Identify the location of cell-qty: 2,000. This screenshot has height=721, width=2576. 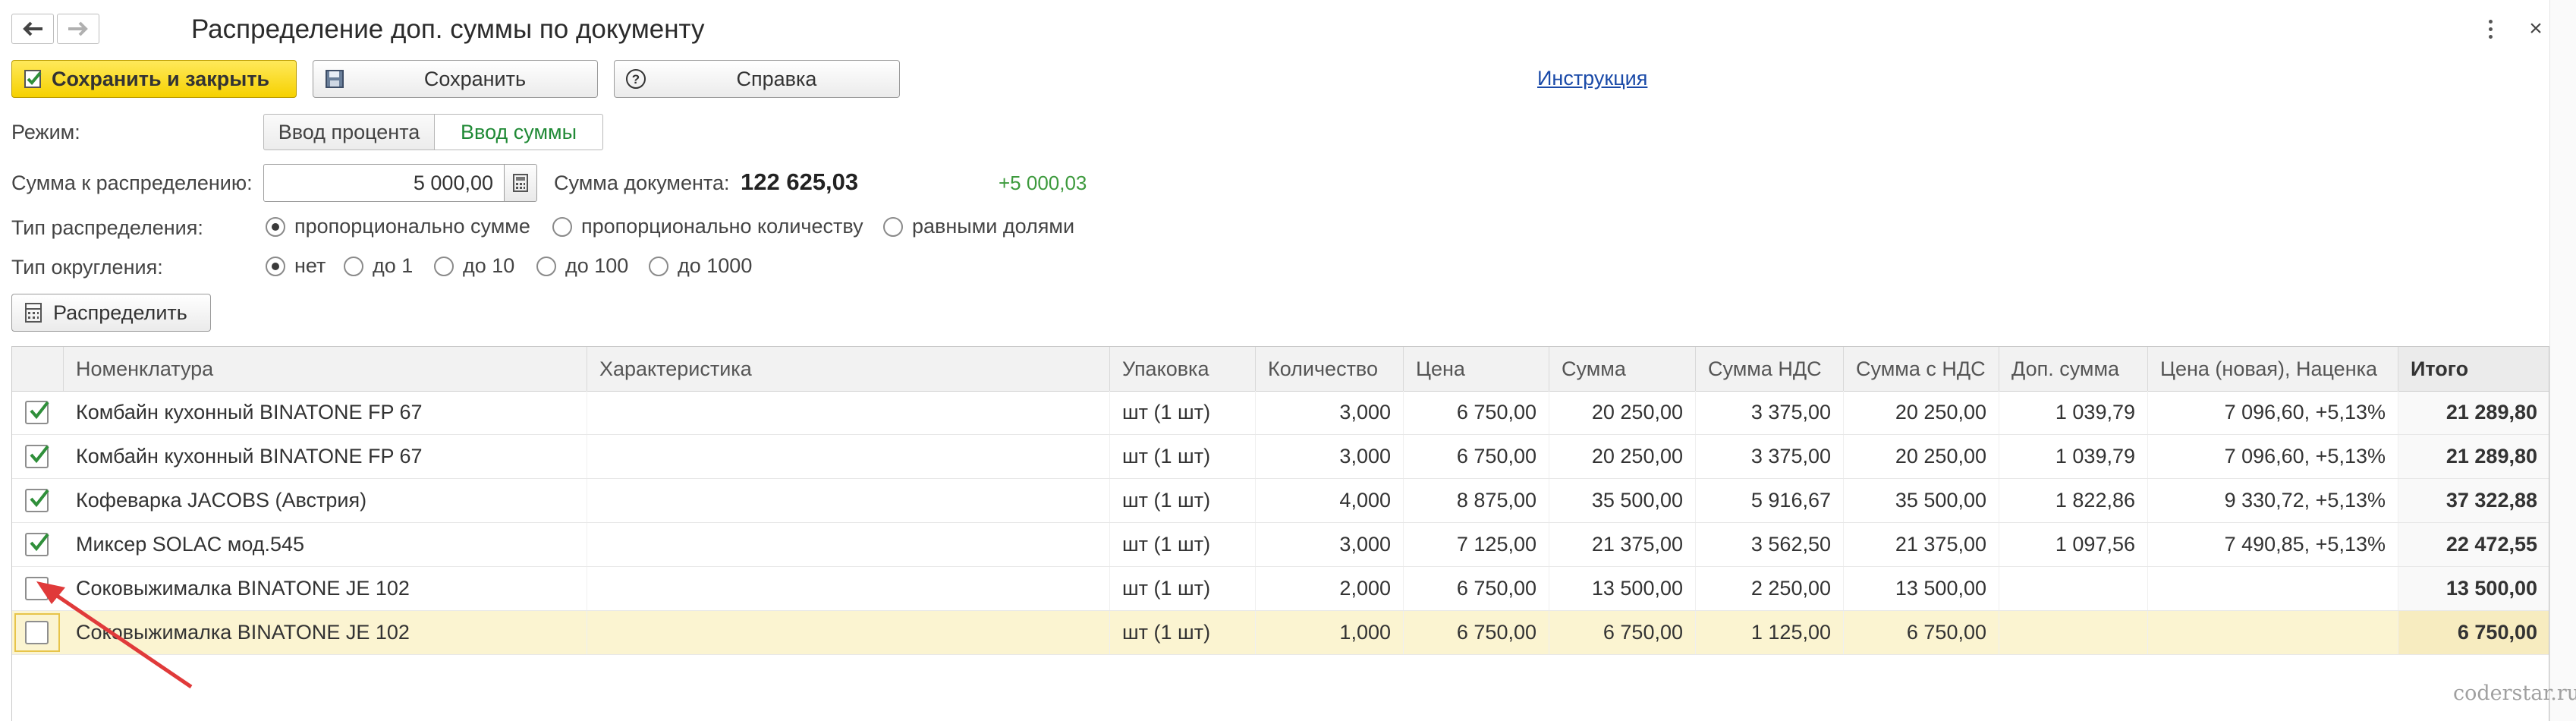
(1330, 588).